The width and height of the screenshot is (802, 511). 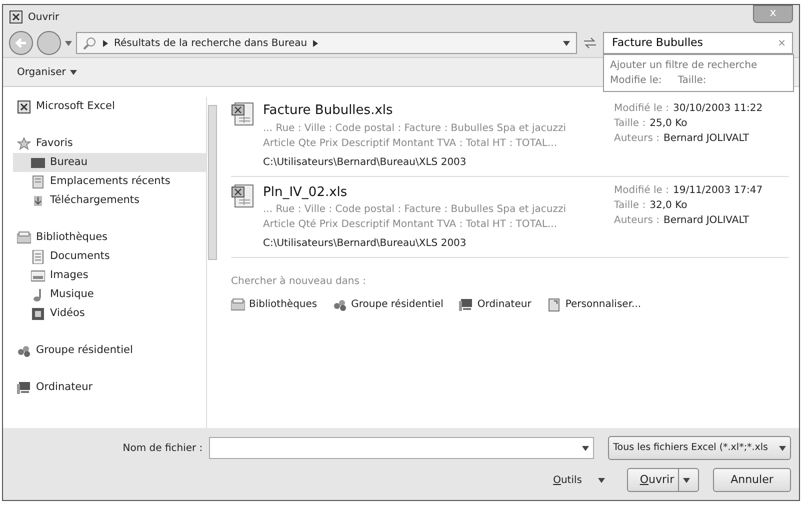 I want to click on desktop-icon, so click(x=38, y=163).